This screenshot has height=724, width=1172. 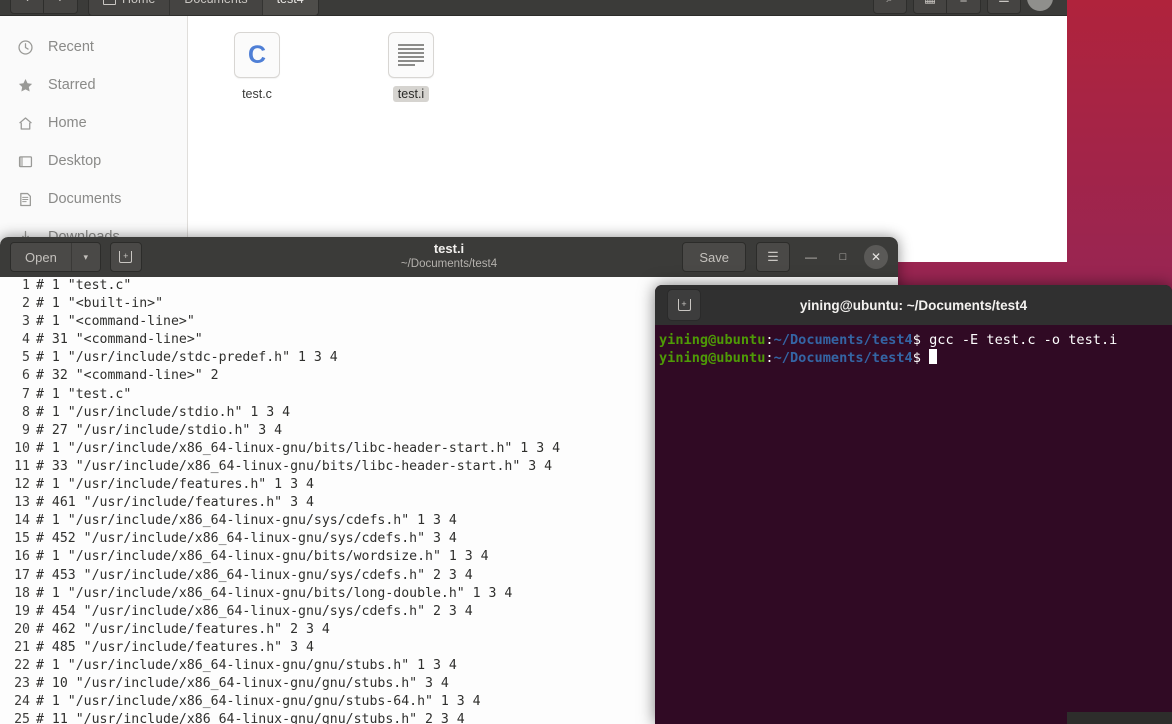 What do you see at coordinates (714, 257) in the screenshot?
I see `save-button: Save` at bounding box center [714, 257].